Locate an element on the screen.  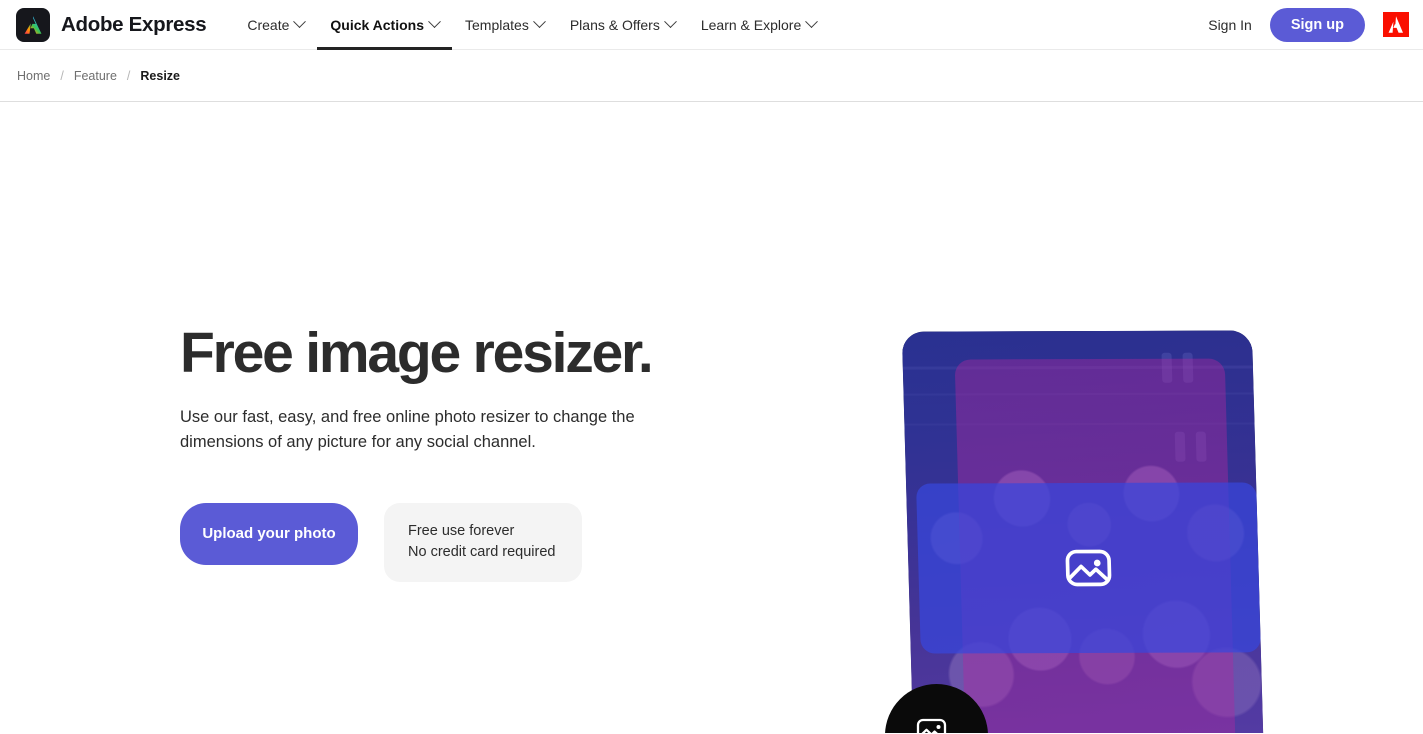
nav-label: Create is located at coordinates (268, 24).